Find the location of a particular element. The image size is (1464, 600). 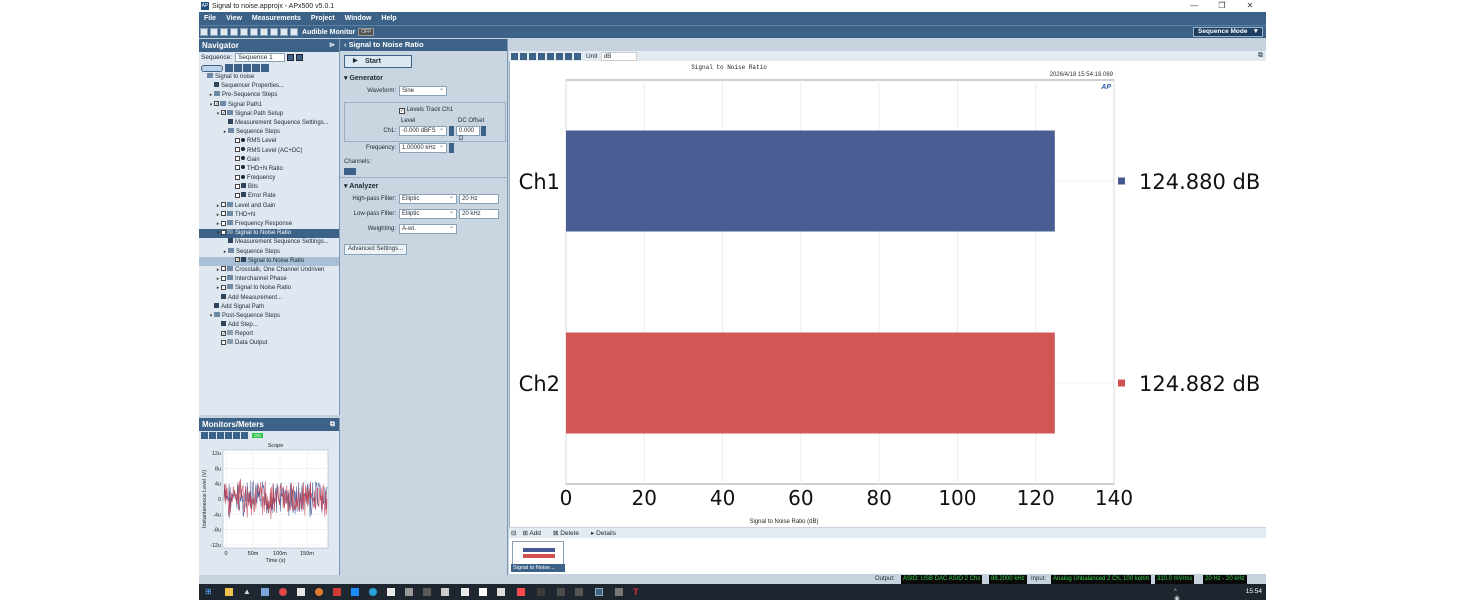

details-button: ▸ Details is located at coordinates (606, 533).